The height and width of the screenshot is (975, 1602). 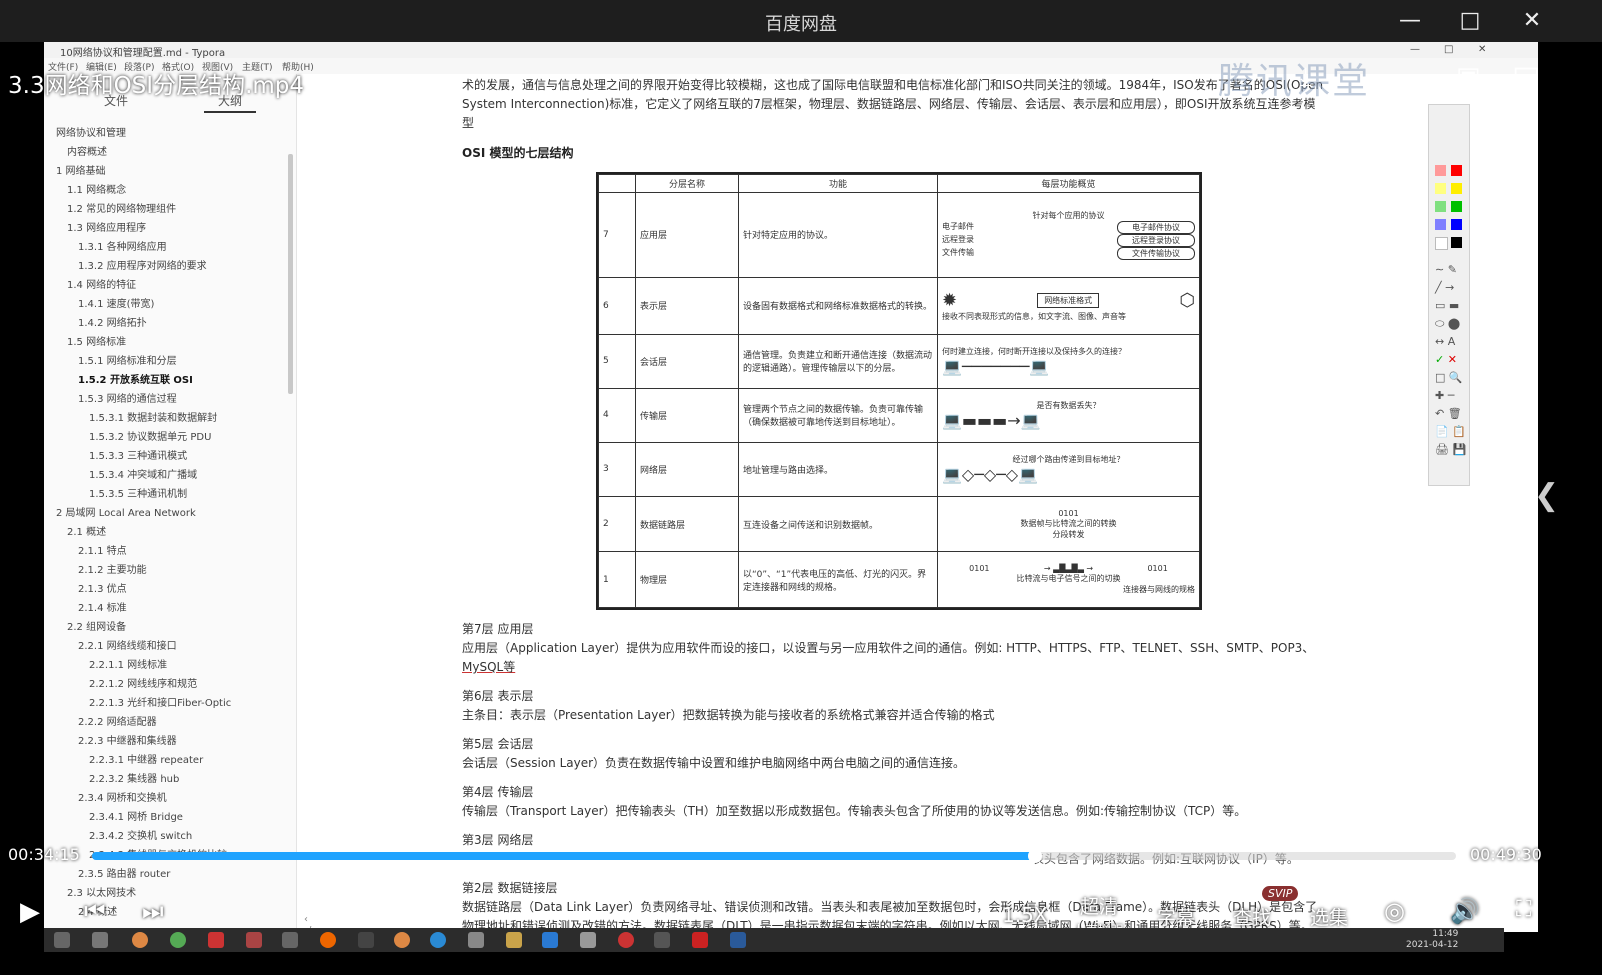 I want to click on typora-close-icon: ✕, so click(x=1482, y=49).